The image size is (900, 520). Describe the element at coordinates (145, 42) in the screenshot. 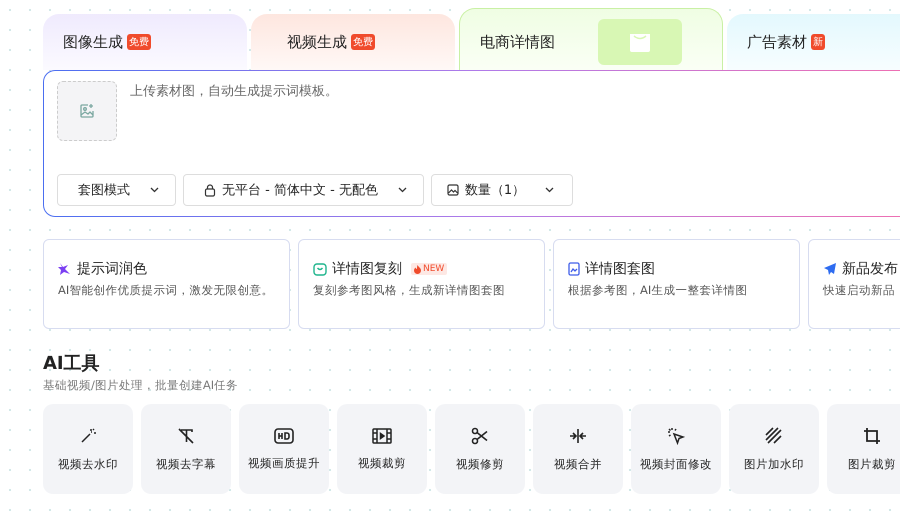

I see `mode-tab: 图像生成 免费` at that location.